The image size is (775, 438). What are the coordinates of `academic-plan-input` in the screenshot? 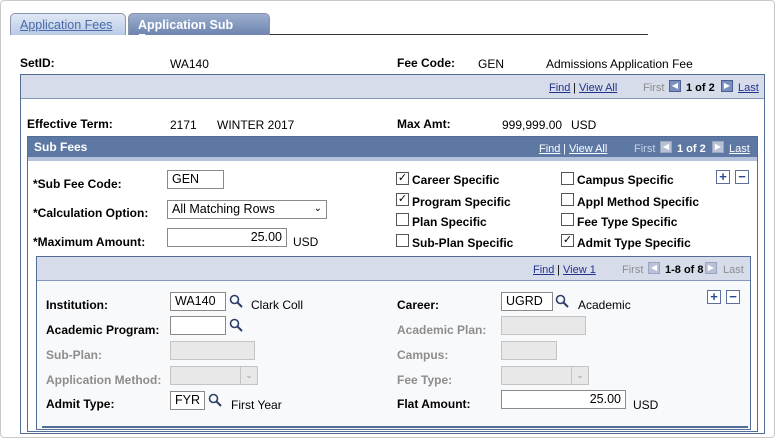 It's located at (543, 325).